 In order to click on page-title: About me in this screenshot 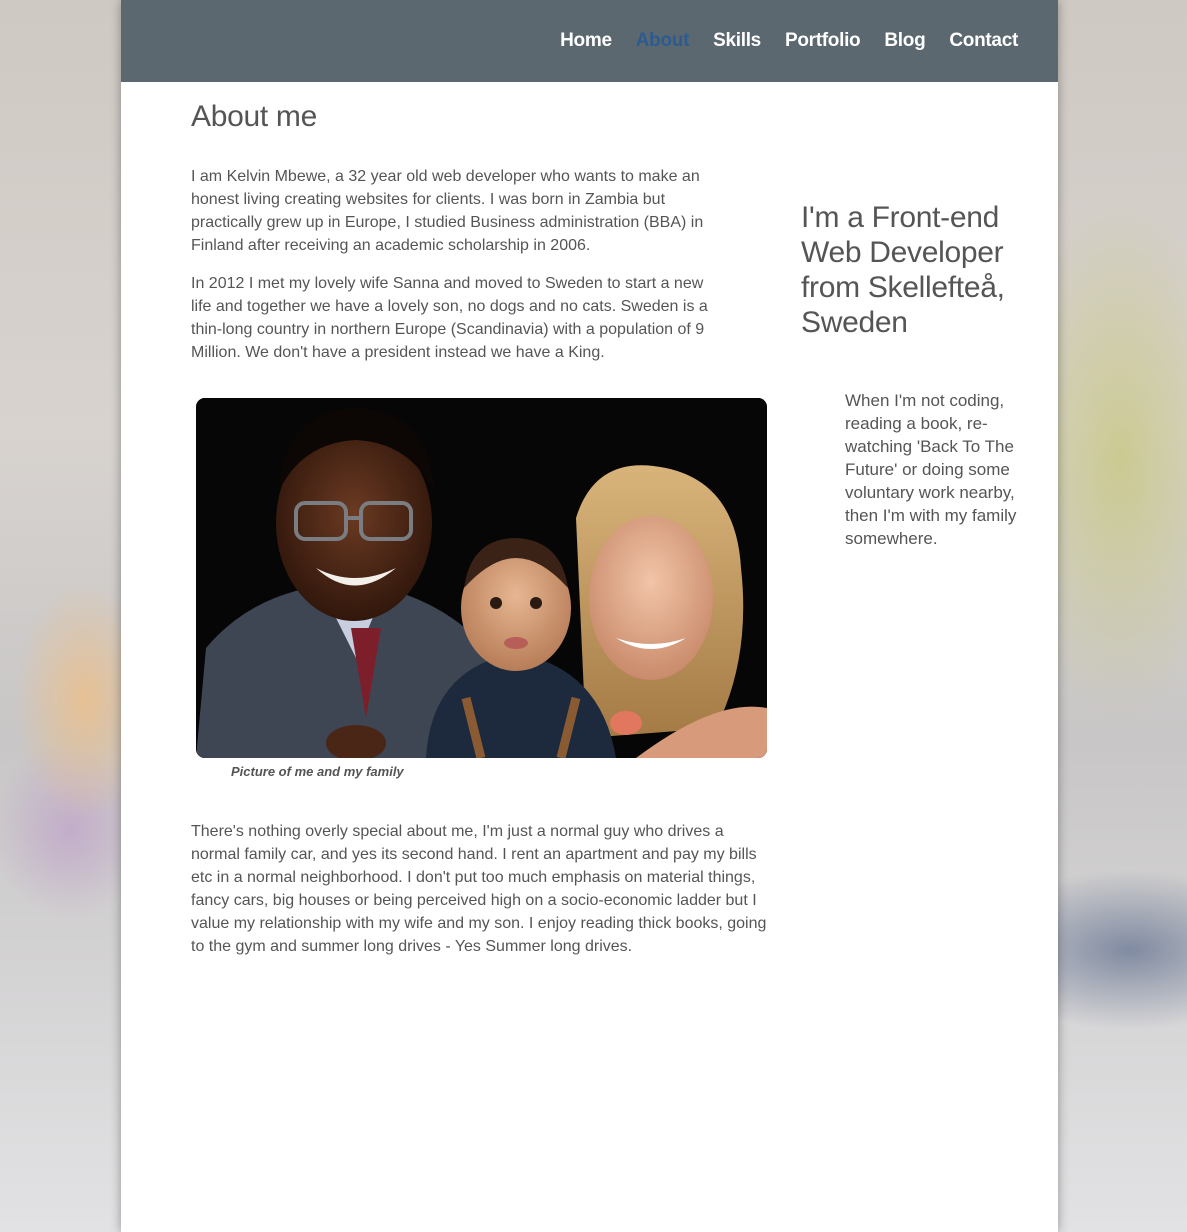, I will do `click(254, 116)`.